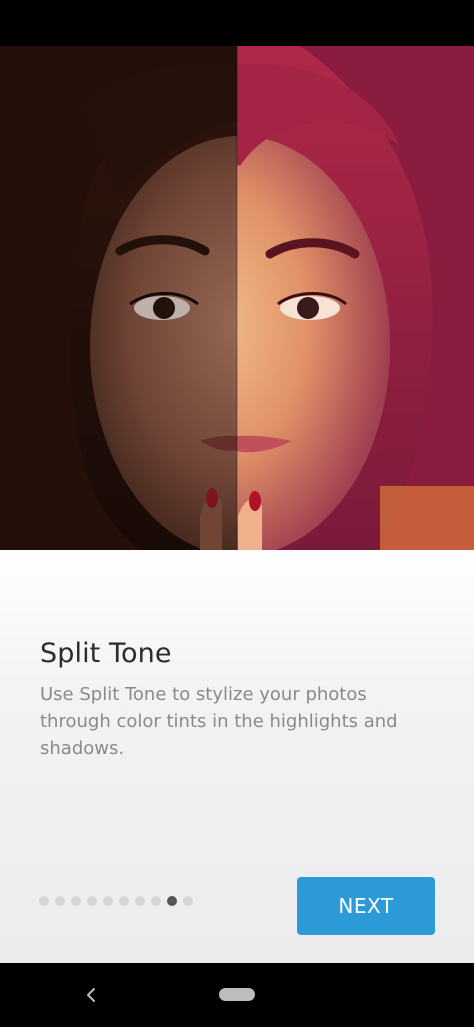  I want to click on page-dot-active, so click(172, 901).